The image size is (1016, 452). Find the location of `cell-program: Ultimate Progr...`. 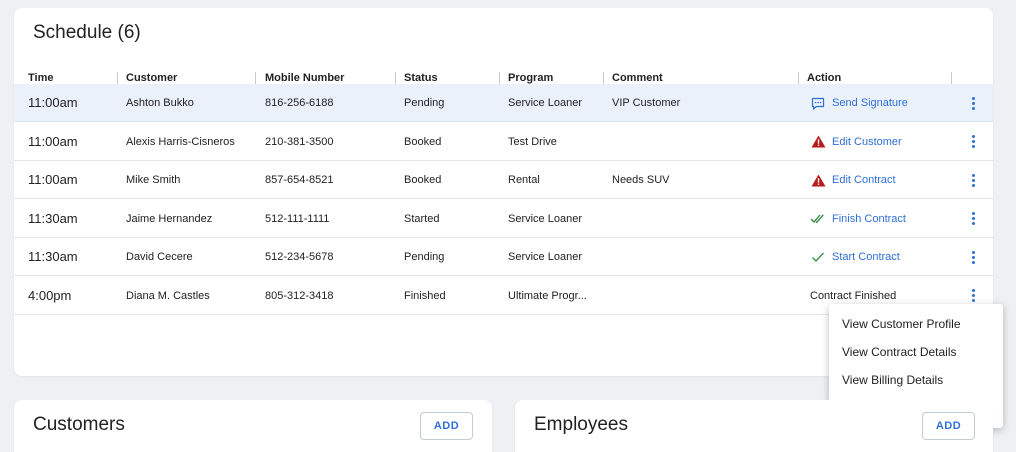

cell-program: Ultimate Progr... is located at coordinates (547, 295).